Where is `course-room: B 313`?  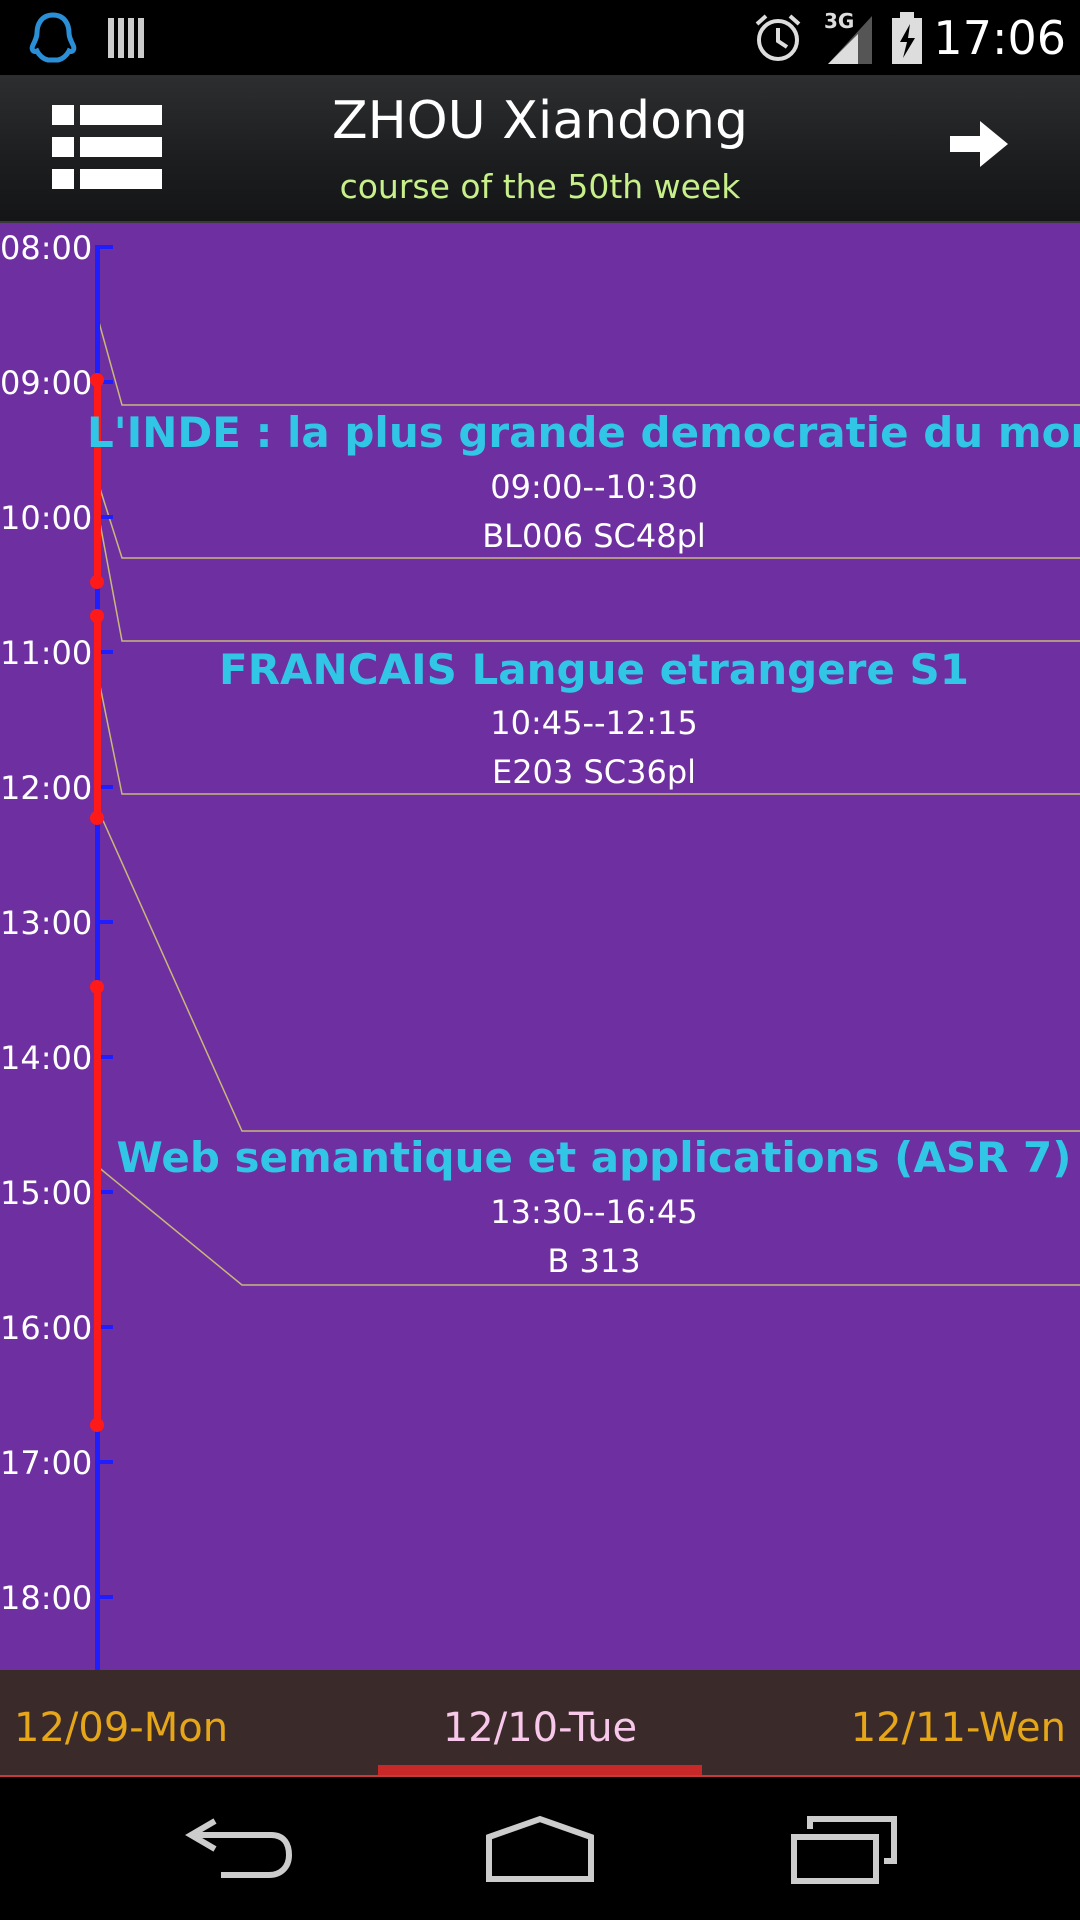
course-room: B 313 is located at coordinates (594, 1261).